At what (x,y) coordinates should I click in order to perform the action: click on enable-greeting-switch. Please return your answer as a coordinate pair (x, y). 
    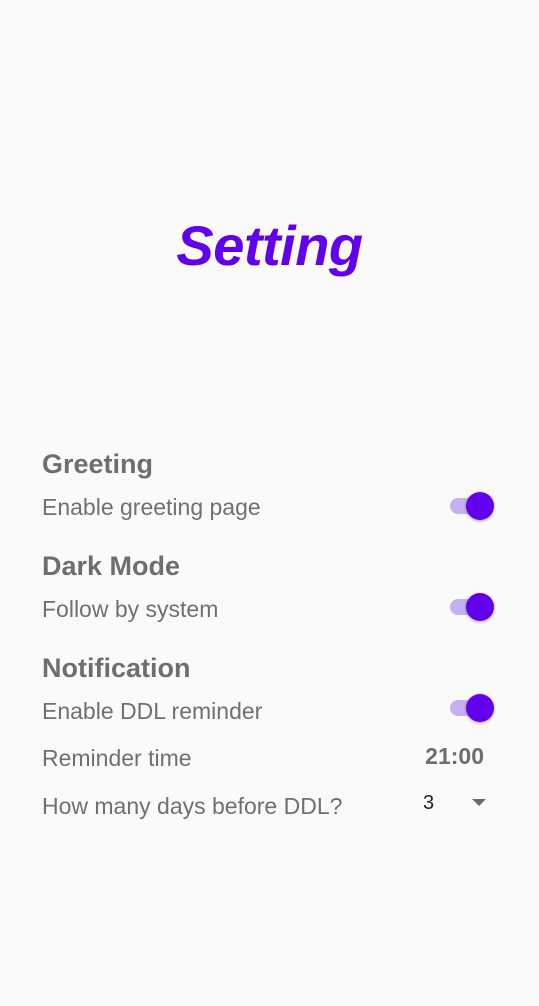
    Looking at the image, I should click on (472, 505).